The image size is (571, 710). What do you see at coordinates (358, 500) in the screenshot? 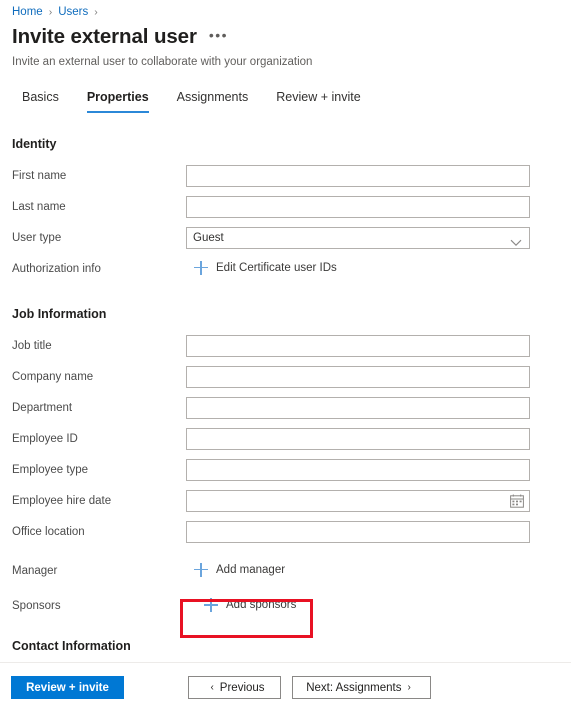
I see `employee-hire-date-input` at bounding box center [358, 500].